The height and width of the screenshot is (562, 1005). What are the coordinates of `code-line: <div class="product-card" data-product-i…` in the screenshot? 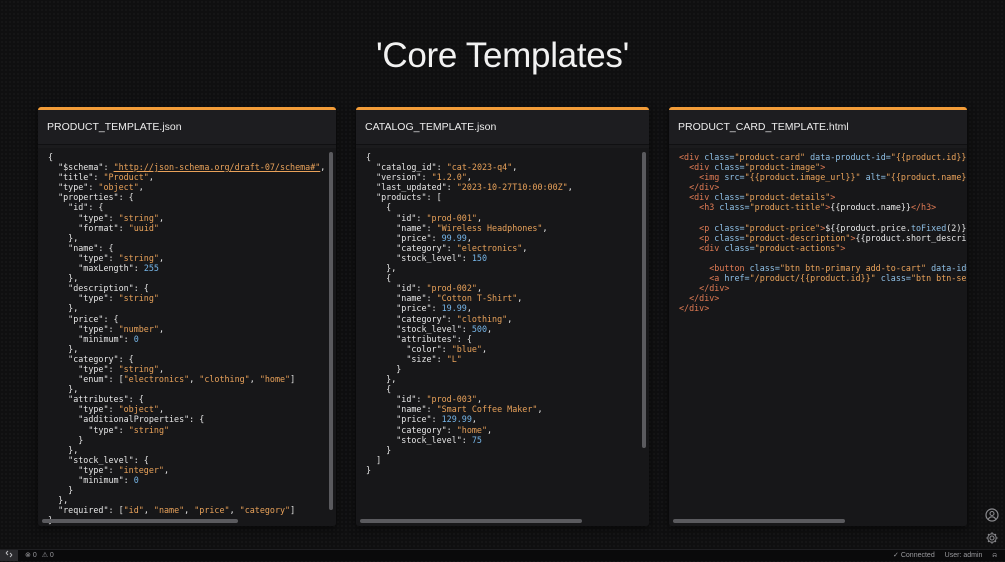 It's located at (823, 157).